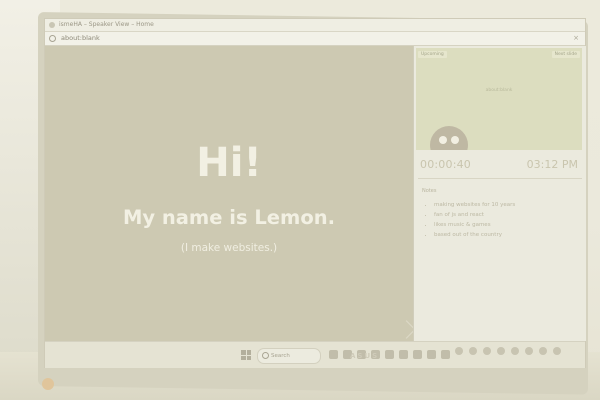 The height and width of the screenshot is (400, 600). I want to click on note-item: based out of the country, so click(474, 235).